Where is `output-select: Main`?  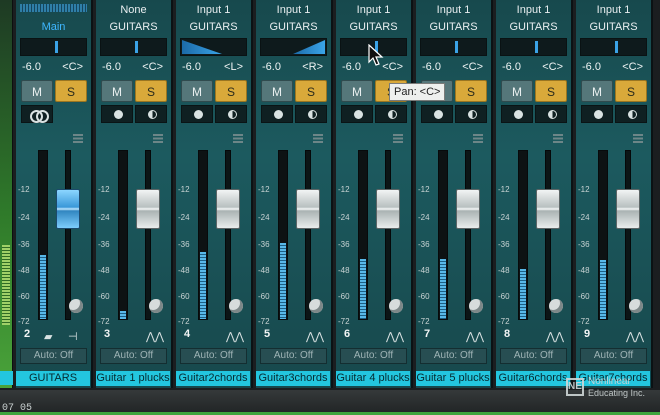
output-select: Main is located at coordinates (53, 27).